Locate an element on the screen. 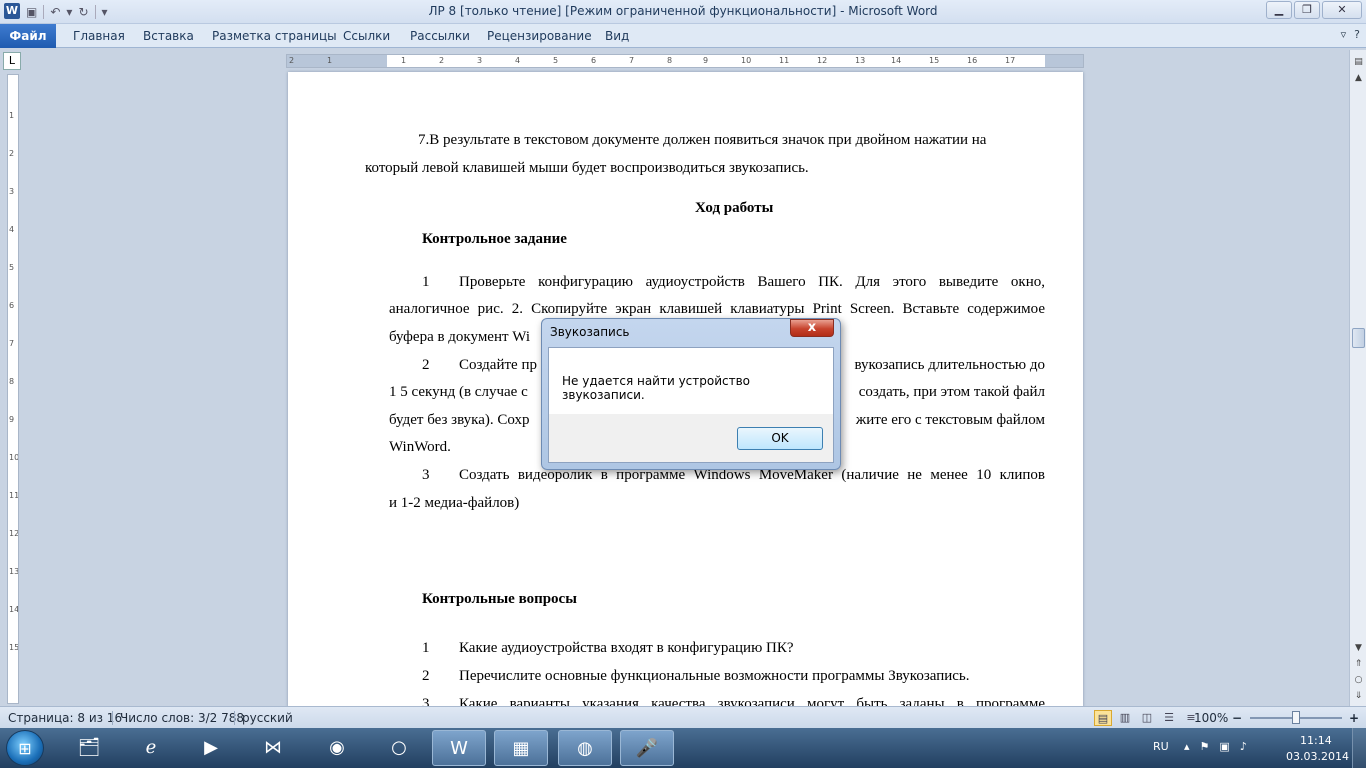 Image resolution: width=1366 pixels, height=768 pixels. task-1-line-3: буфера в документ Wi is located at coordinates (460, 337).